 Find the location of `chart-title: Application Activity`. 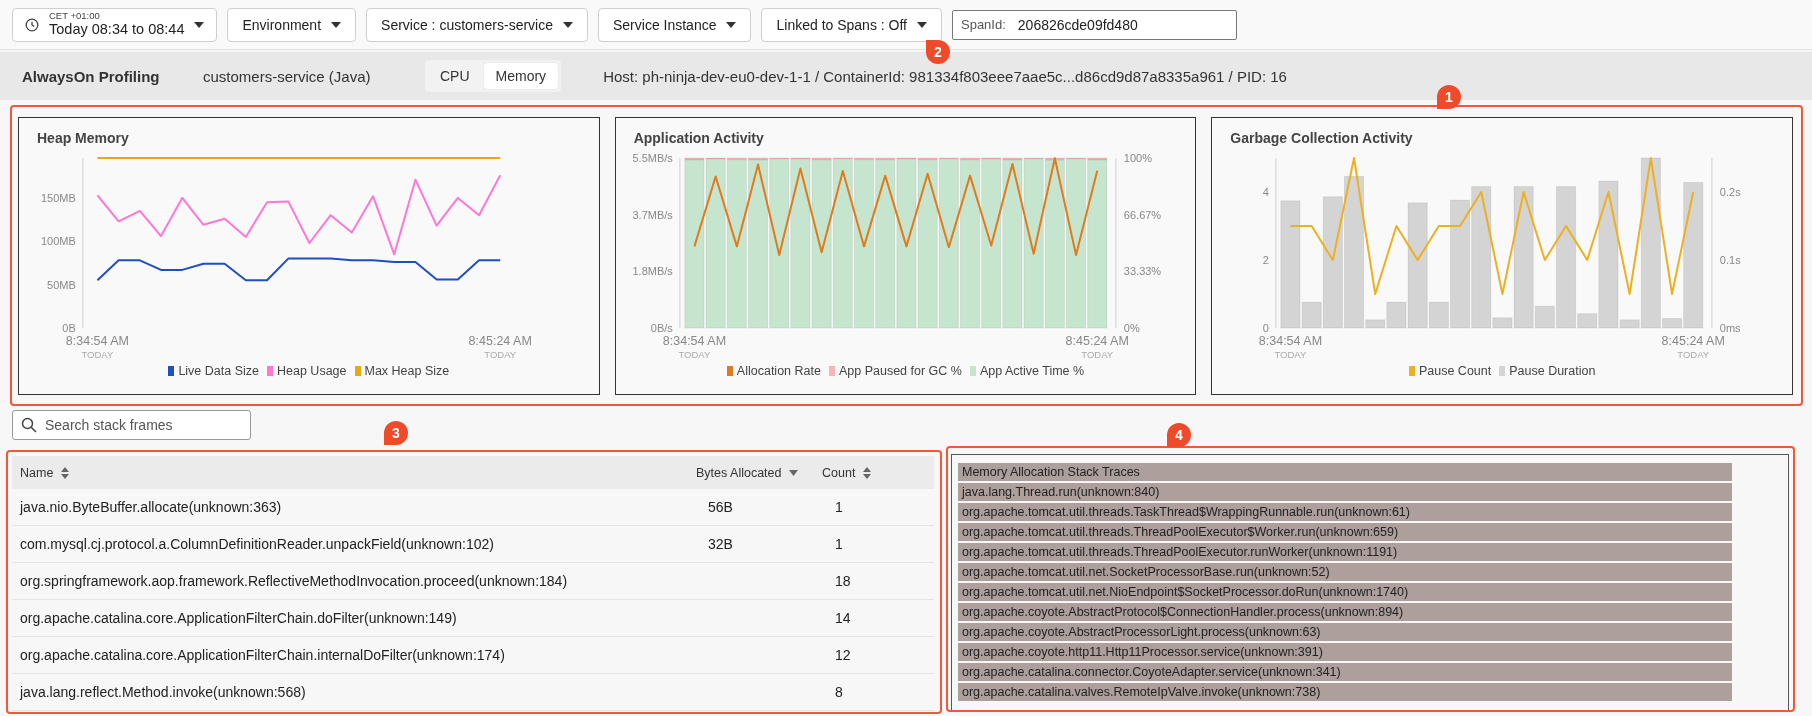

chart-title: Application Activity is located at coordinates (698, 138).